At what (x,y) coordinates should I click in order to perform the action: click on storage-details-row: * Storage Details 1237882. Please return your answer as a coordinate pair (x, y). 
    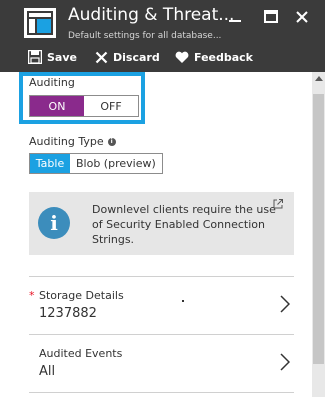
    Looking at the image, I should click on (161, 304).